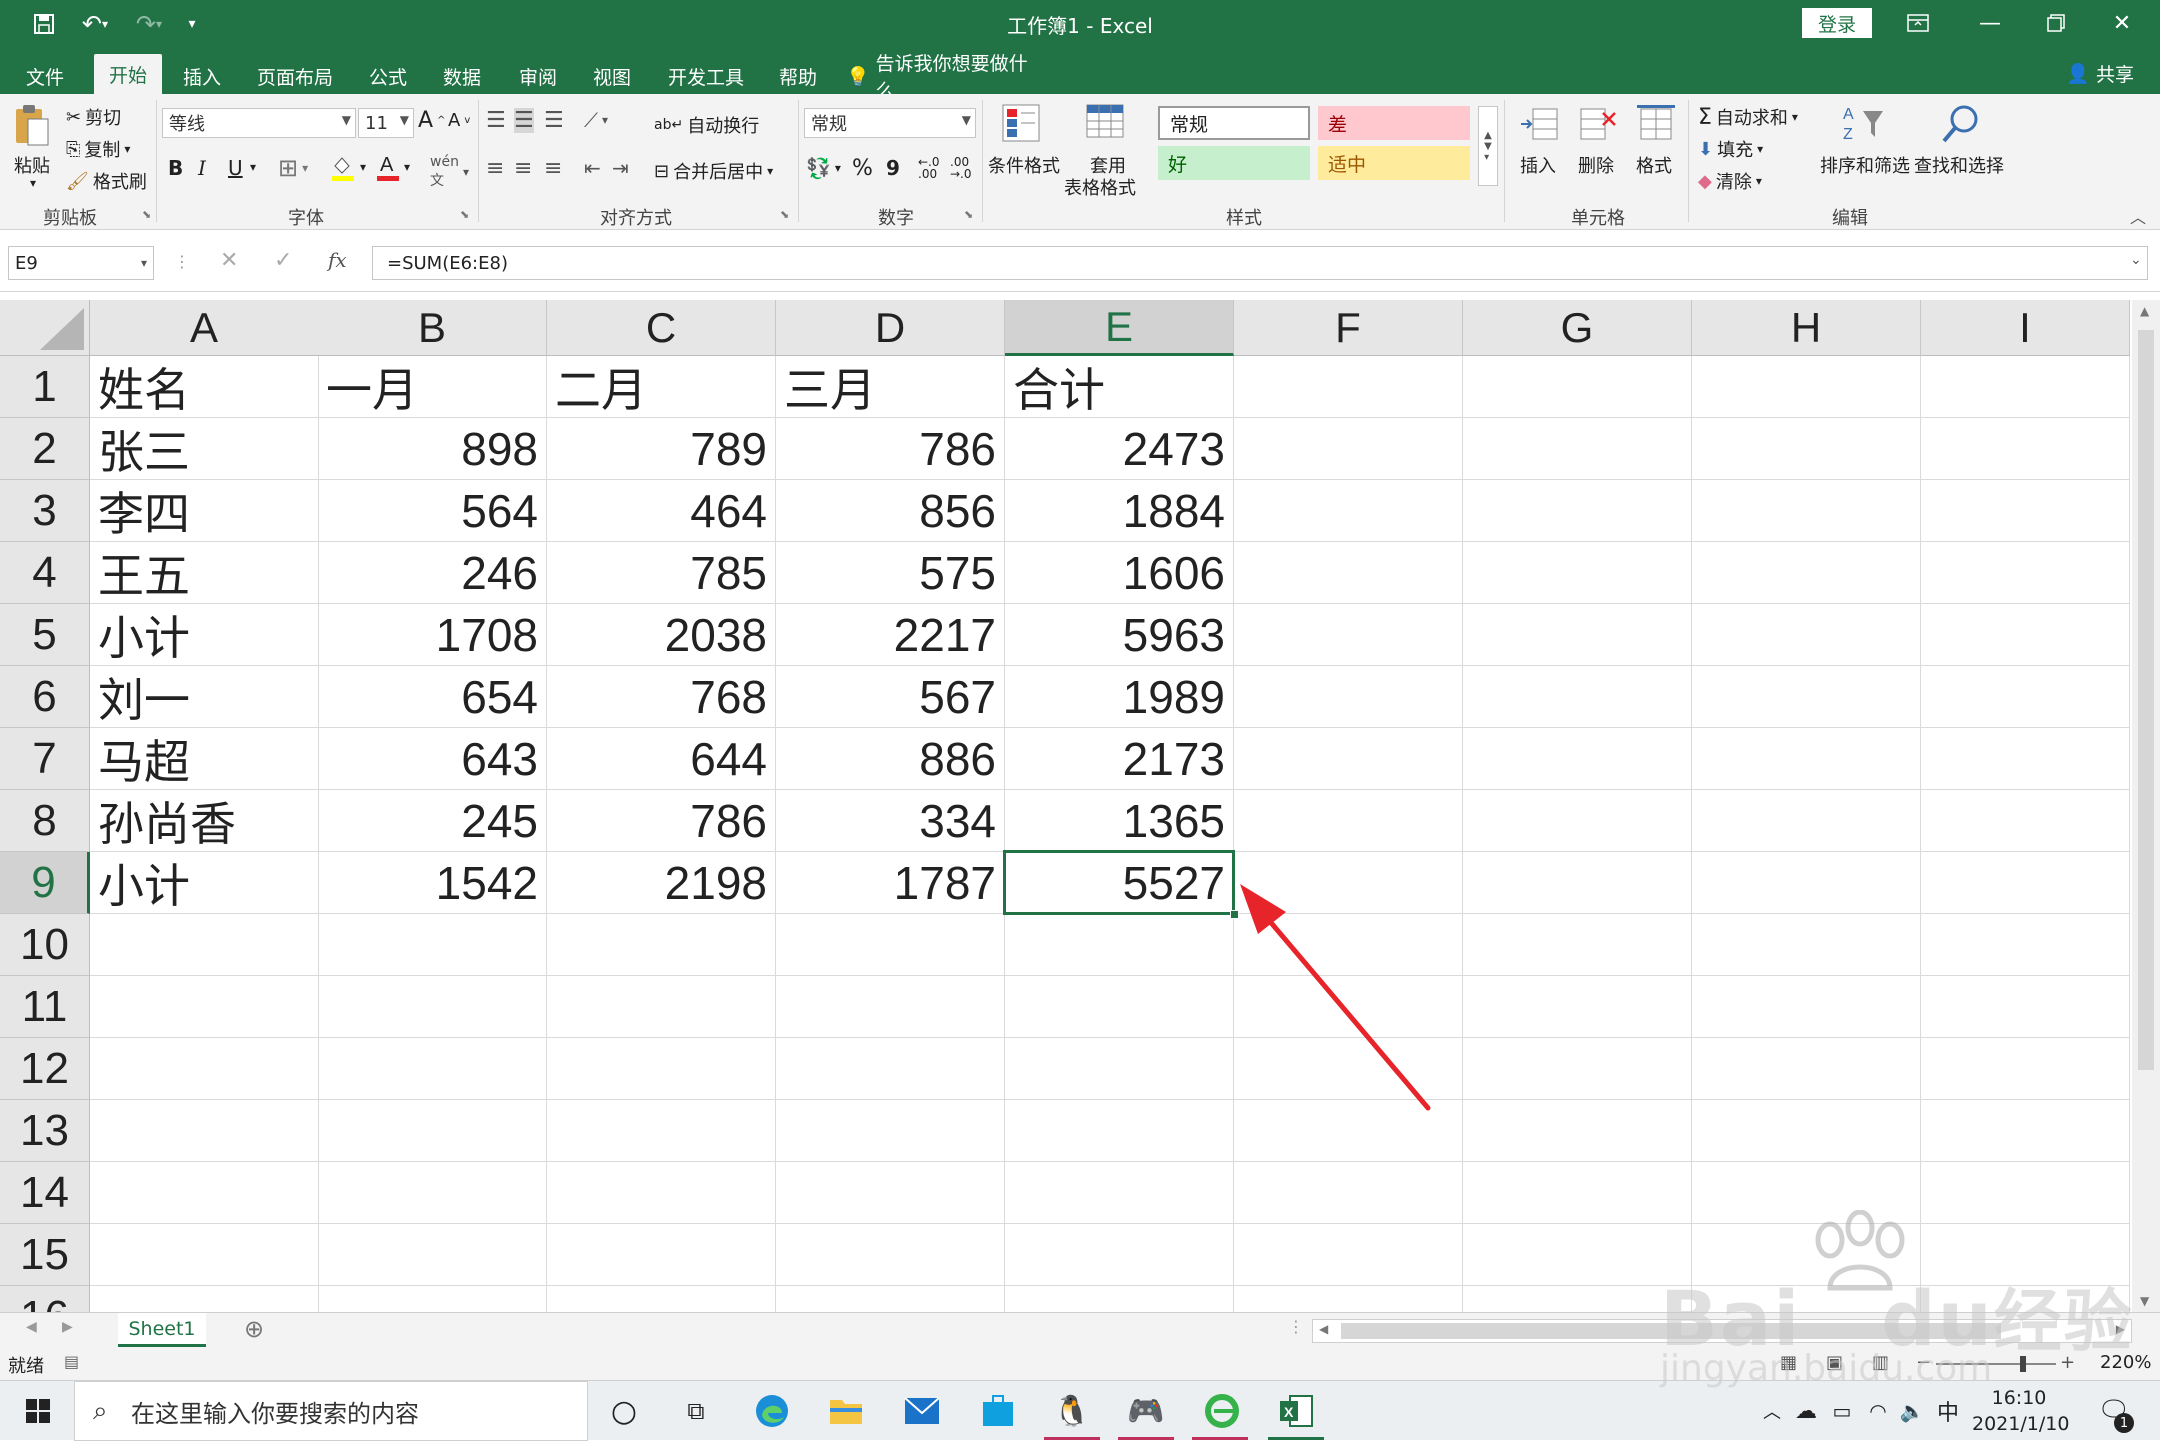 This screenshot has width=2160, height=1441. I want to click on ie-browser-icon, so click(1222, 1411).